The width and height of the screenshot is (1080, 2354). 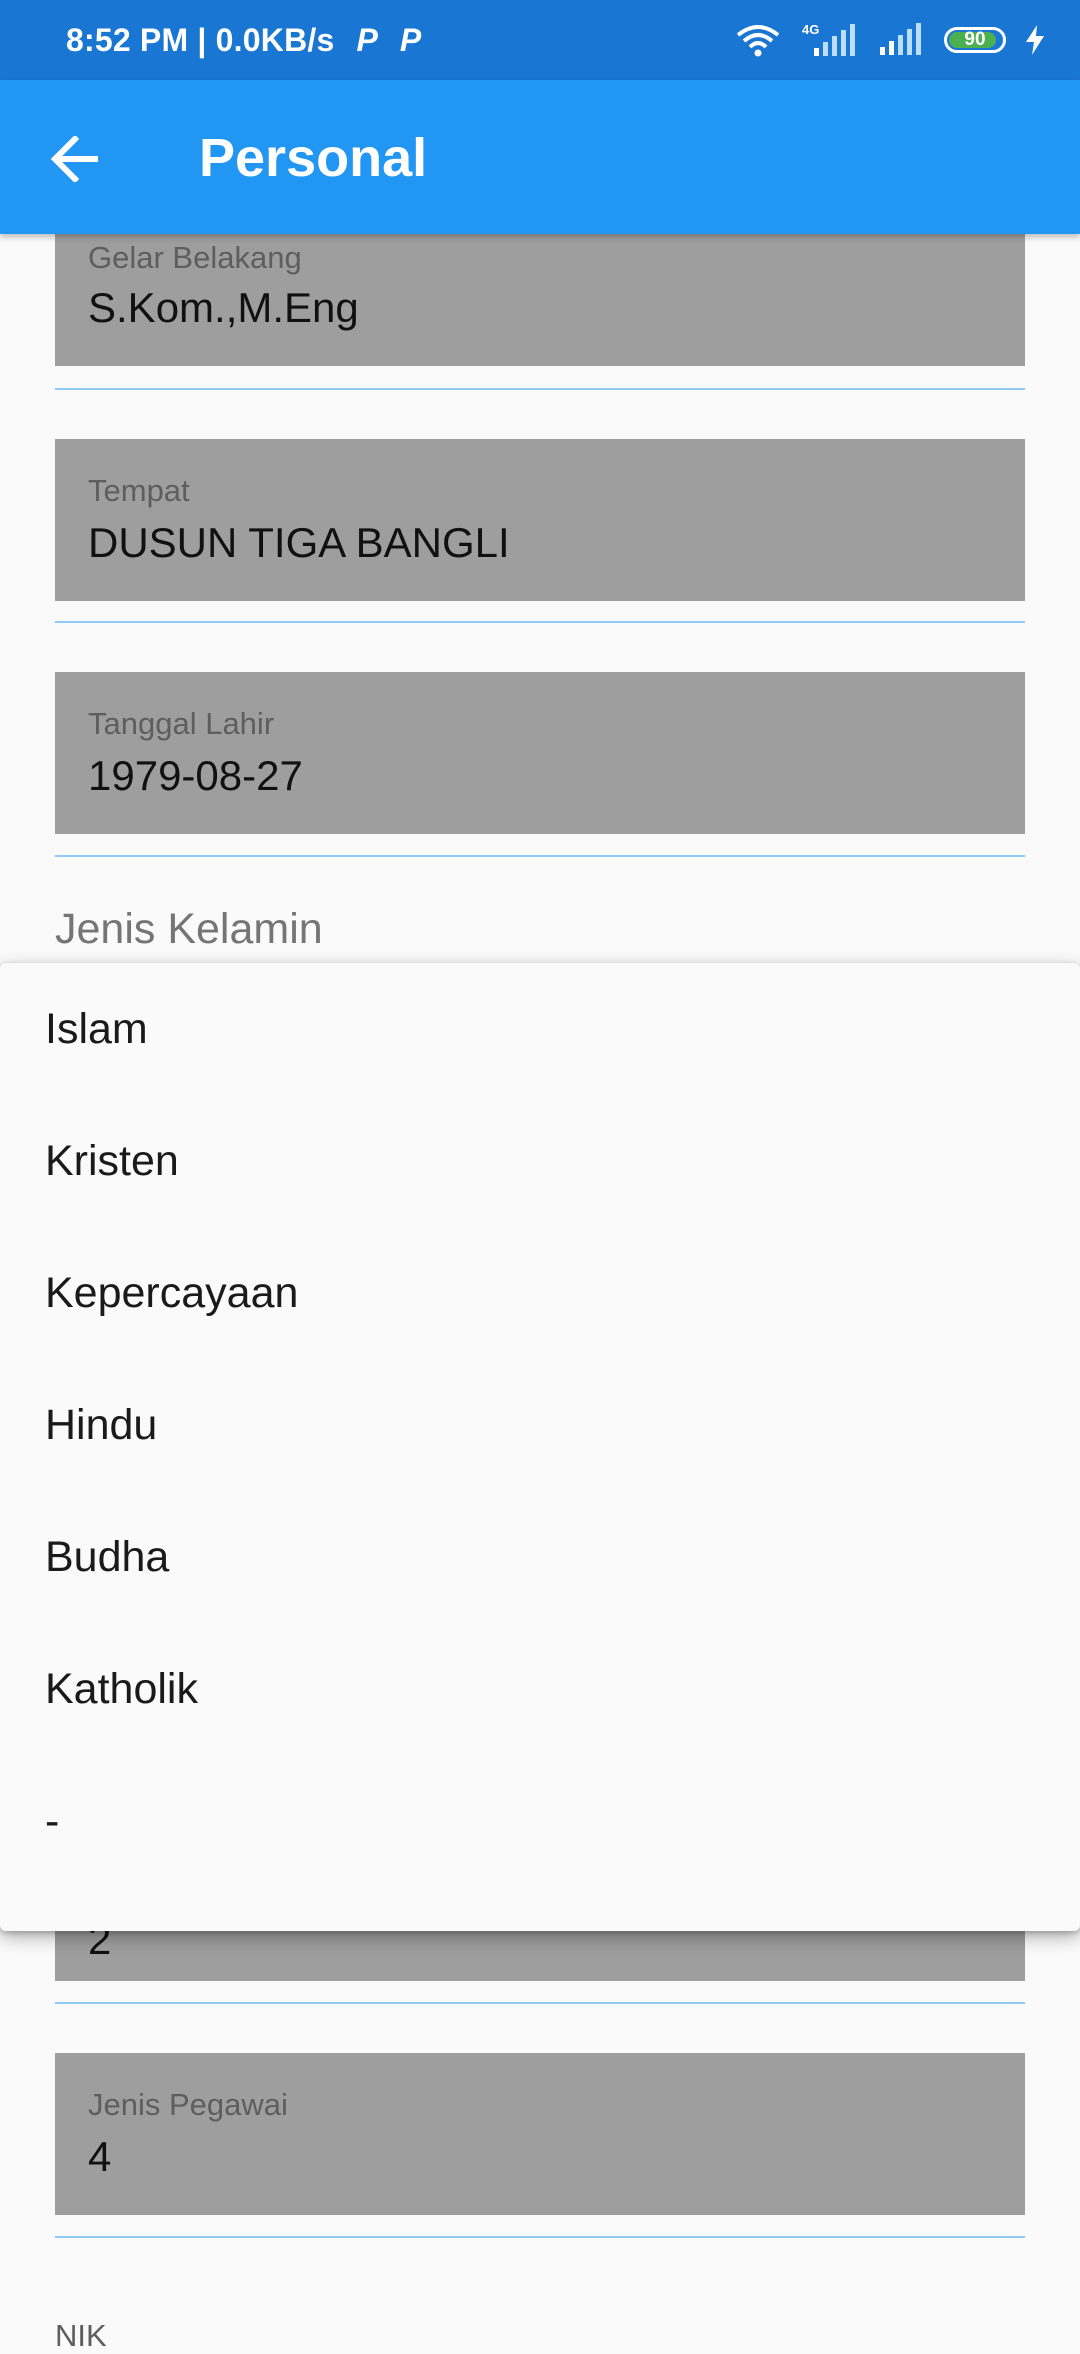 What do you see at coordinates (195, 257) in the screenshot?
I see `field-label: Gelar Belakang` at bounding box center [195, 257].